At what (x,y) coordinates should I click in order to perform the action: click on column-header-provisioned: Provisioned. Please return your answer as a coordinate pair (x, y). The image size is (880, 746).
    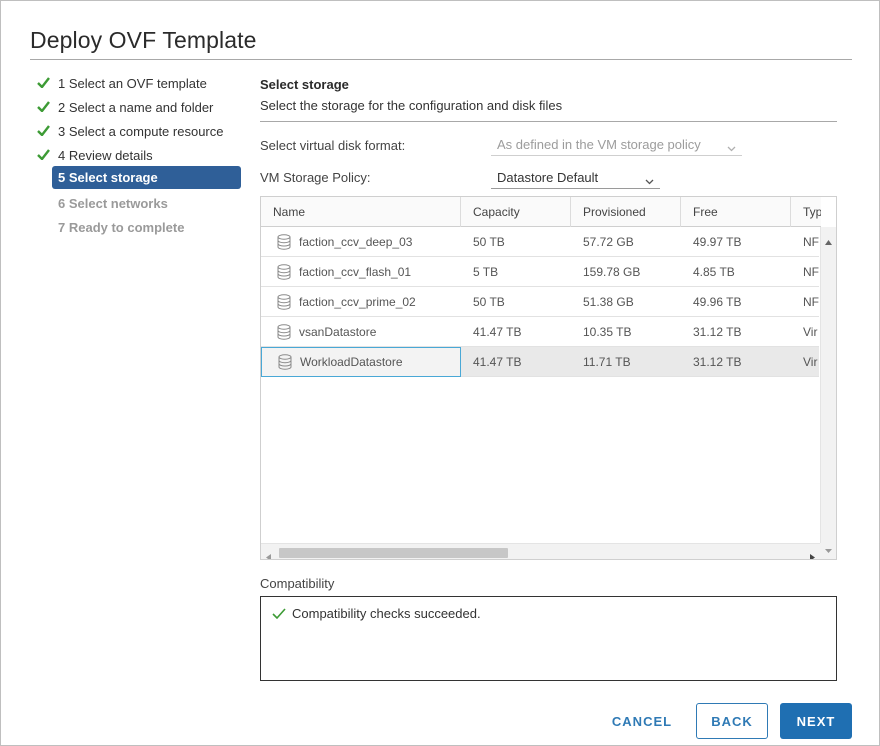
    Looking at the image, I should click on (626, 212).